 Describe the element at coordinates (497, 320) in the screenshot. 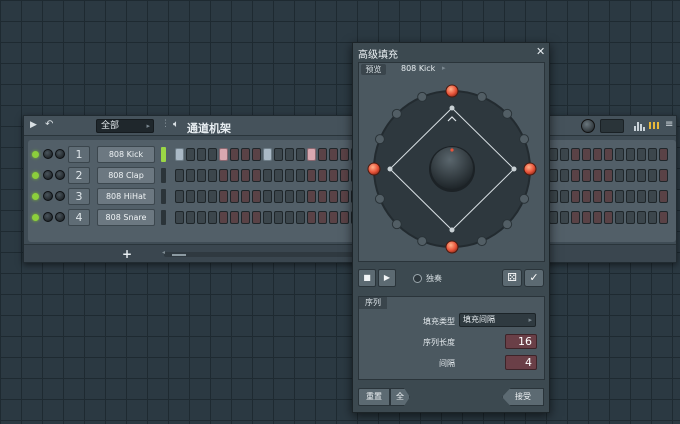

I see `fill-type-dropdown: 填充间隔 ▸` at that location.